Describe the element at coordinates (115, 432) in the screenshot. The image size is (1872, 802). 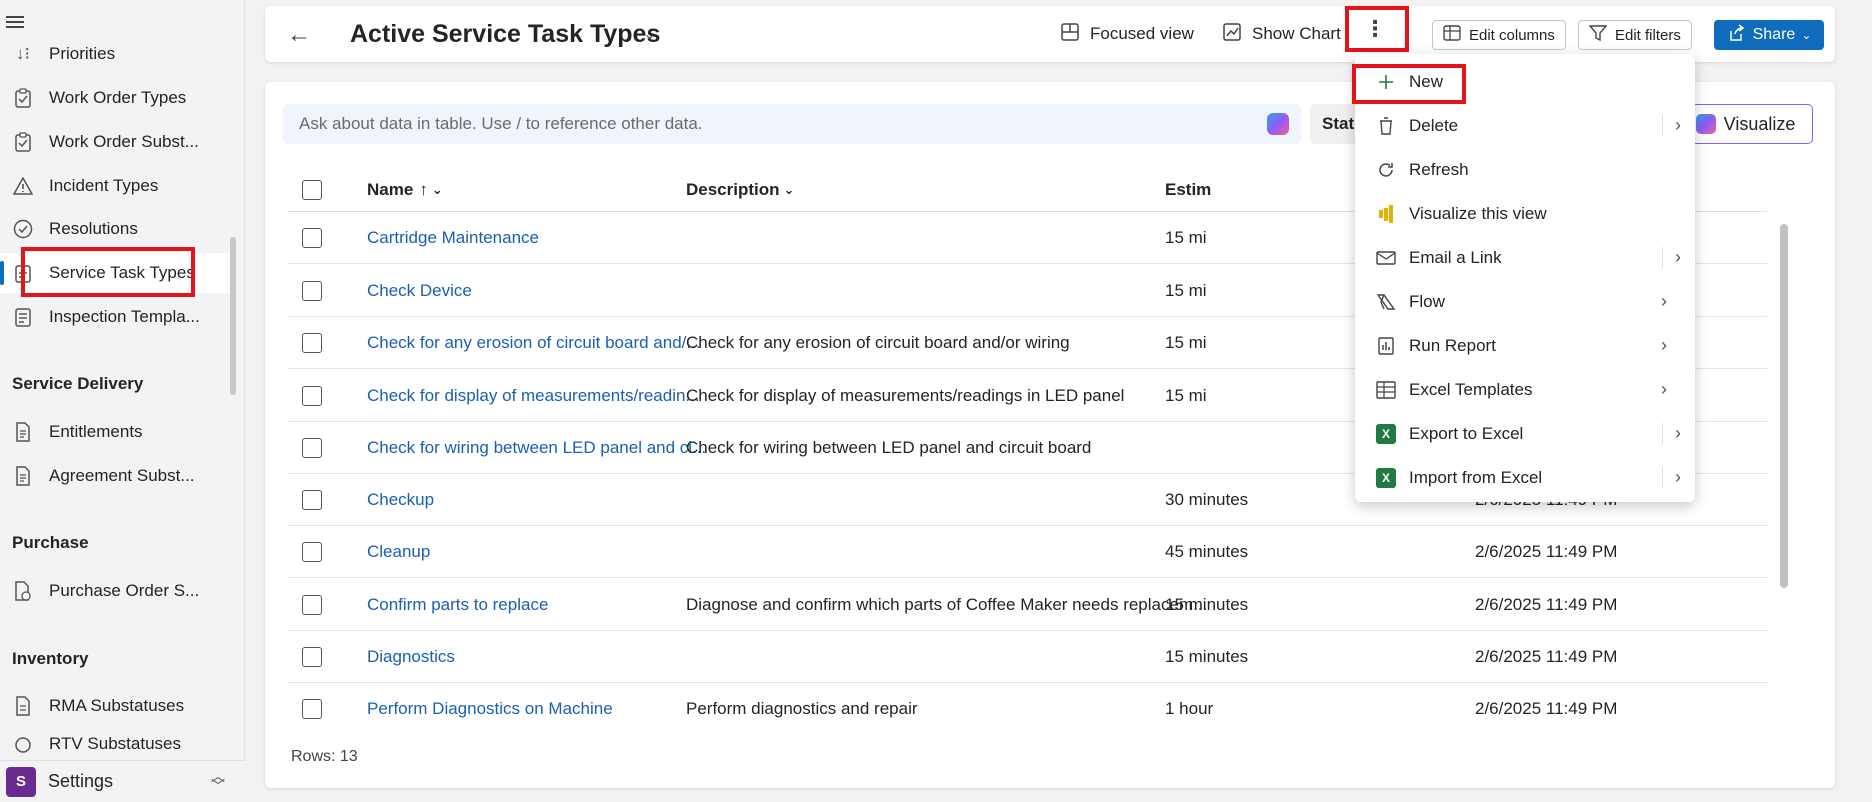
I see `sidebar-item-entitlements: Entitlements` at that location.